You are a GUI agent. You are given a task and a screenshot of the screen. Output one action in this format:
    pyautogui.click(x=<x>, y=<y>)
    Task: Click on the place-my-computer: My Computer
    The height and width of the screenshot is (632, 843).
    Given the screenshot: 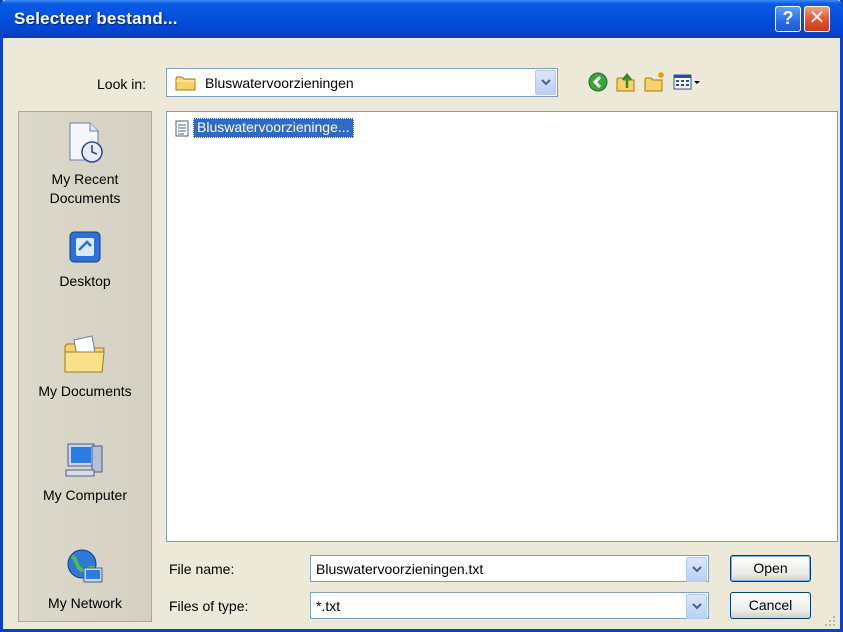 What is the action you would take?
    pyautogui.click(x=85, y=472)
    